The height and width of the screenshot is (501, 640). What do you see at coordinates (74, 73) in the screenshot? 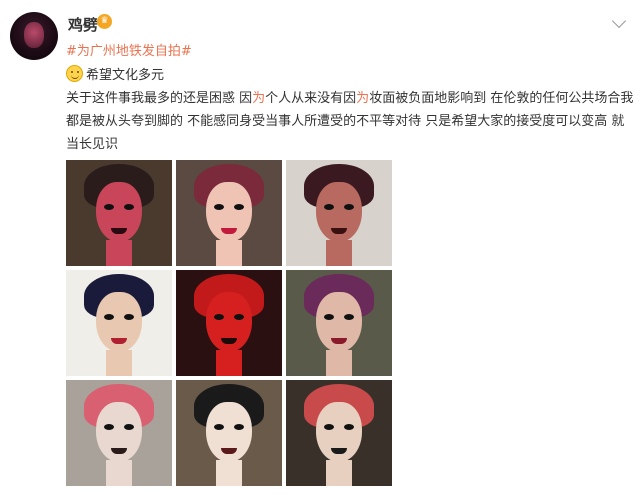
I see `smile-emoji-icon` at bounding box center [74, 73].